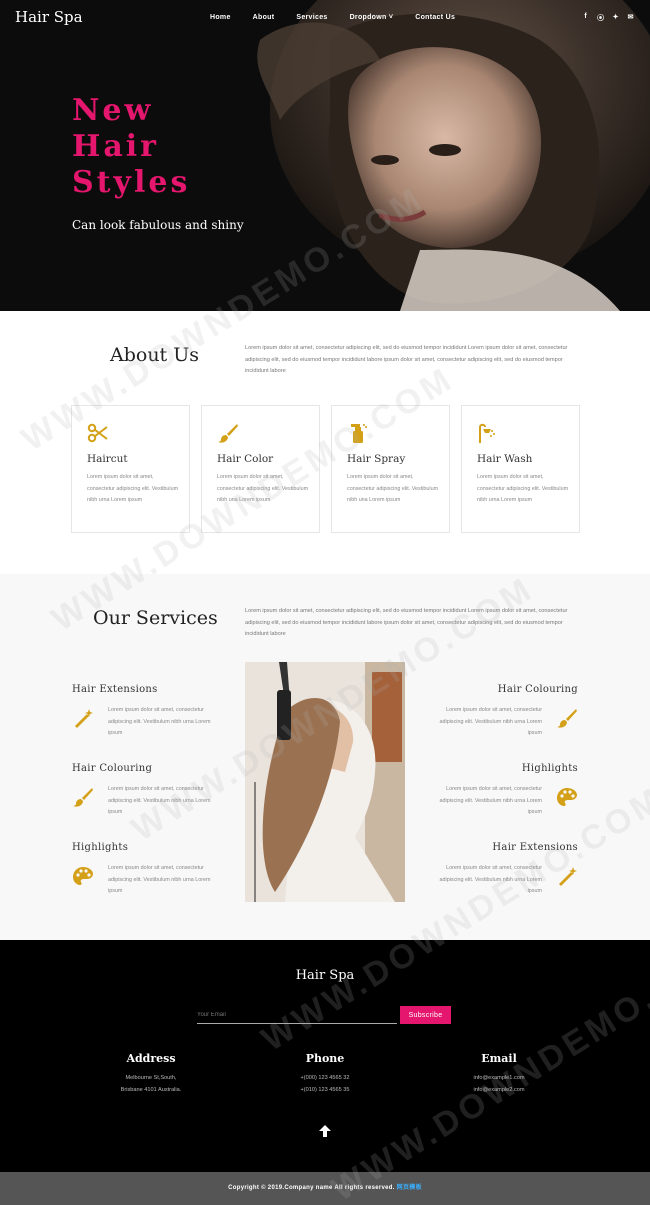  Describe the element at coordinates (615, 18) in the screenshot. I see `twitter-icon: ✦` at that location.